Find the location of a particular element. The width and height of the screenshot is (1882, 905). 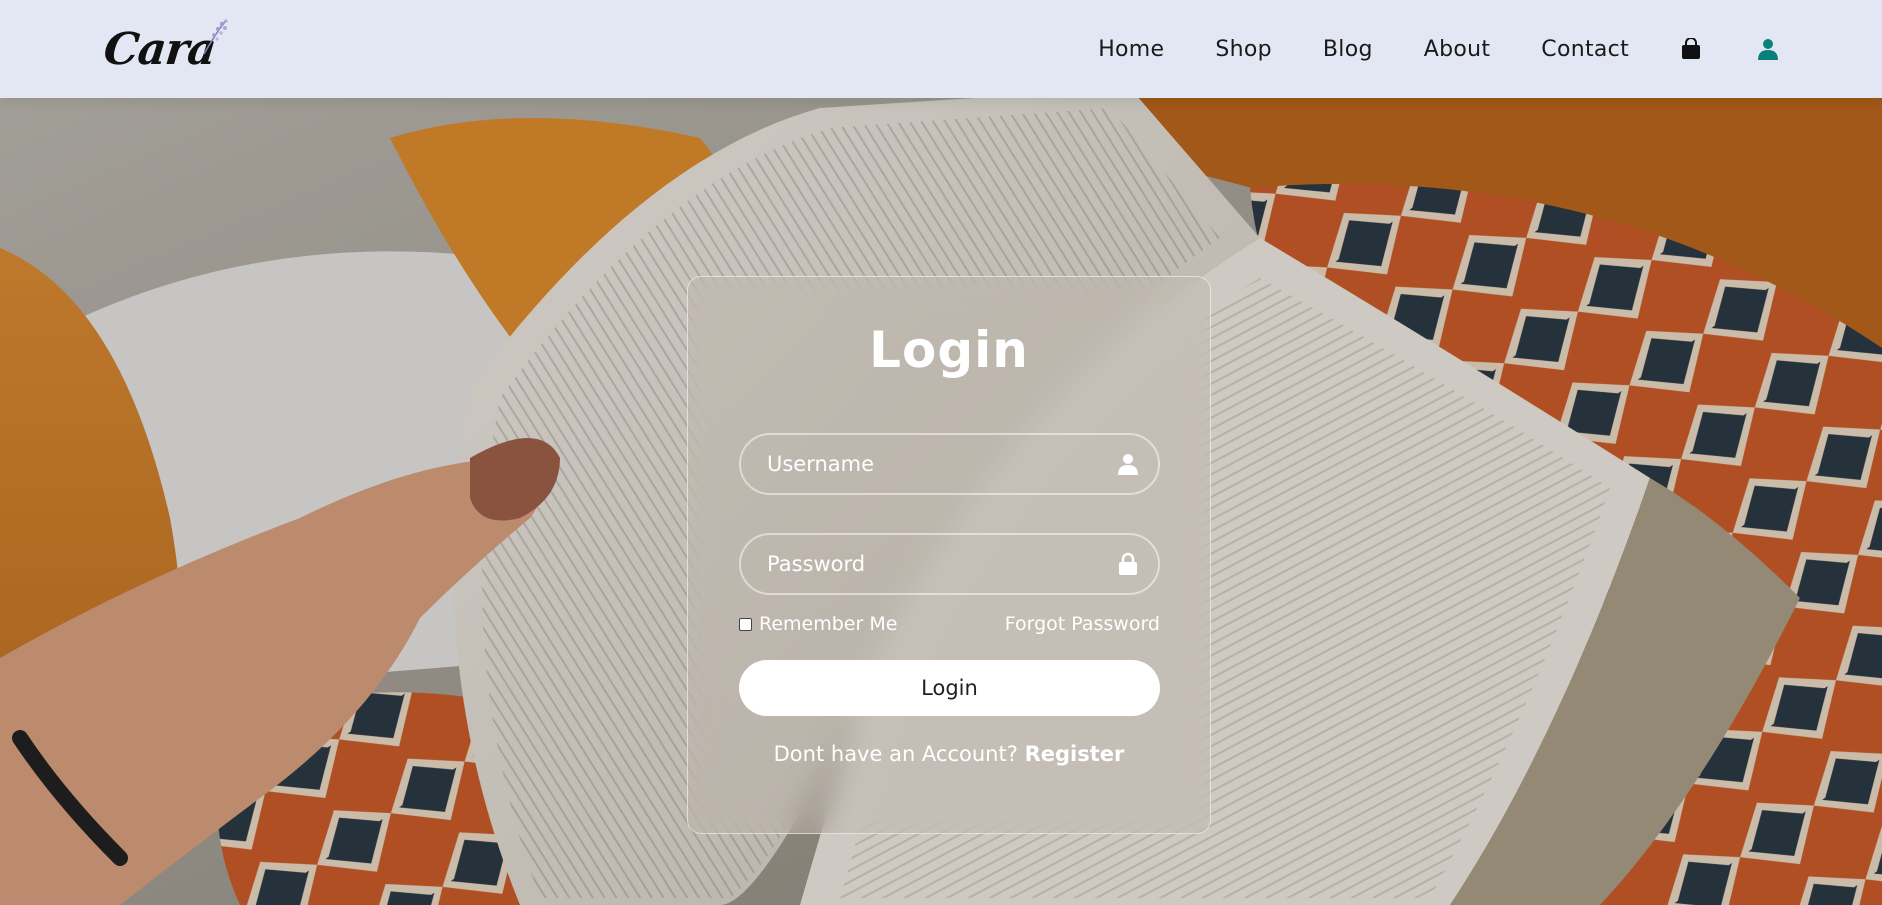

forgot-password-link: Forgot Password is located at coordinates (1082, 624).